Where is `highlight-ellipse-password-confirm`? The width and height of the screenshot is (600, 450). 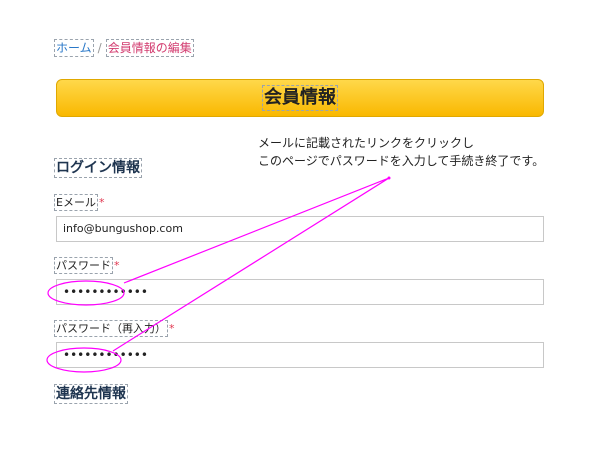 highlight-ellipse-password-confirm is located at coordinates (84, 360).